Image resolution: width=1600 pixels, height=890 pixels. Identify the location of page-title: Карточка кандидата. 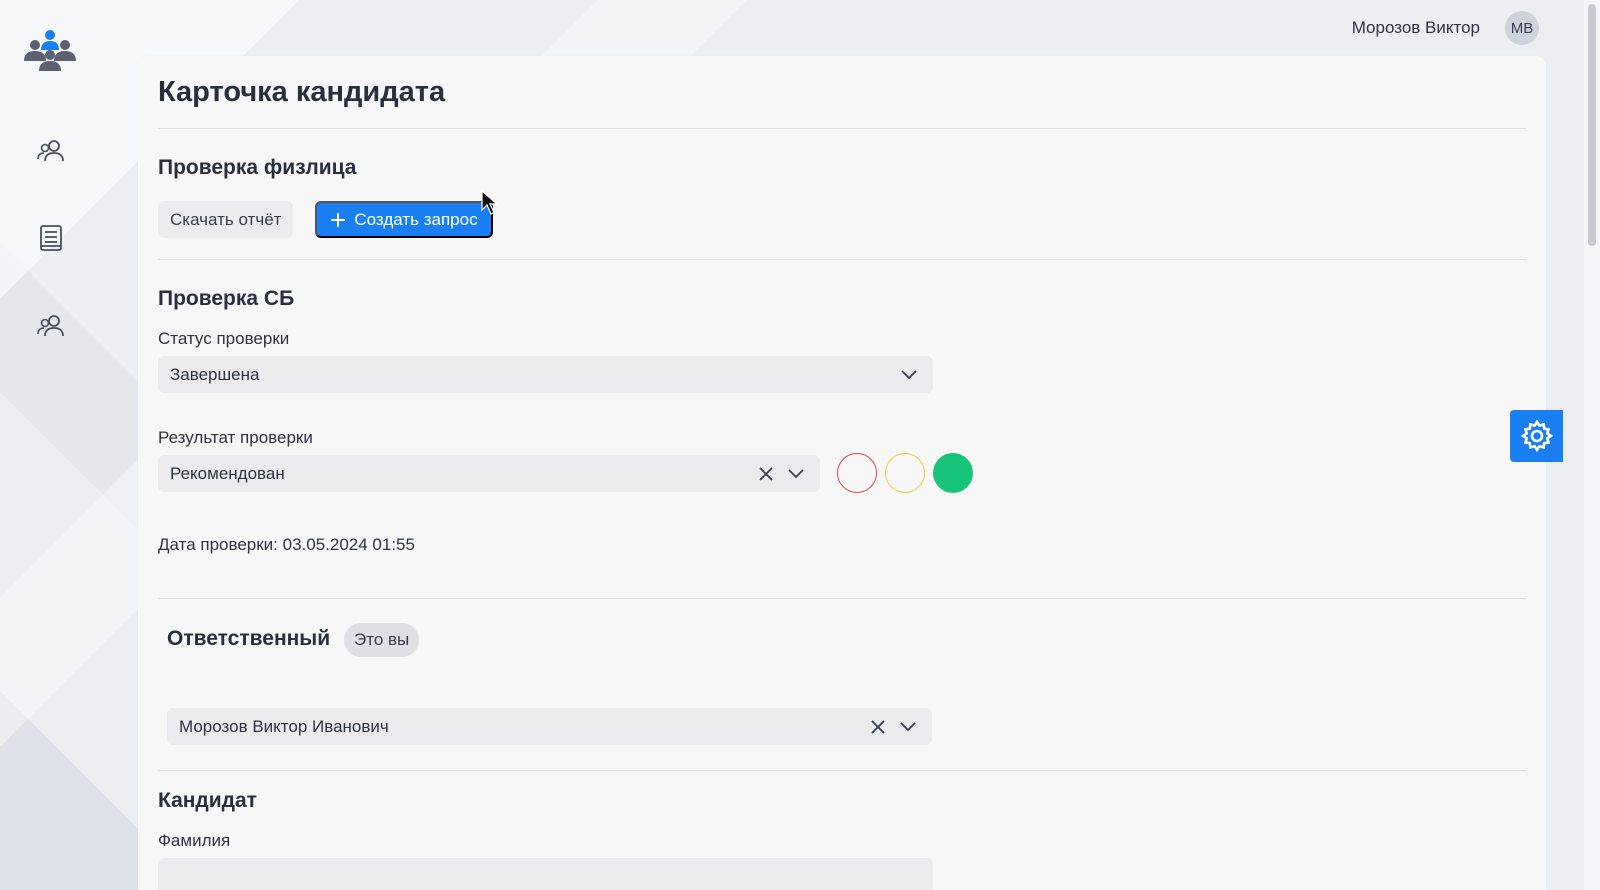
(302, 92).